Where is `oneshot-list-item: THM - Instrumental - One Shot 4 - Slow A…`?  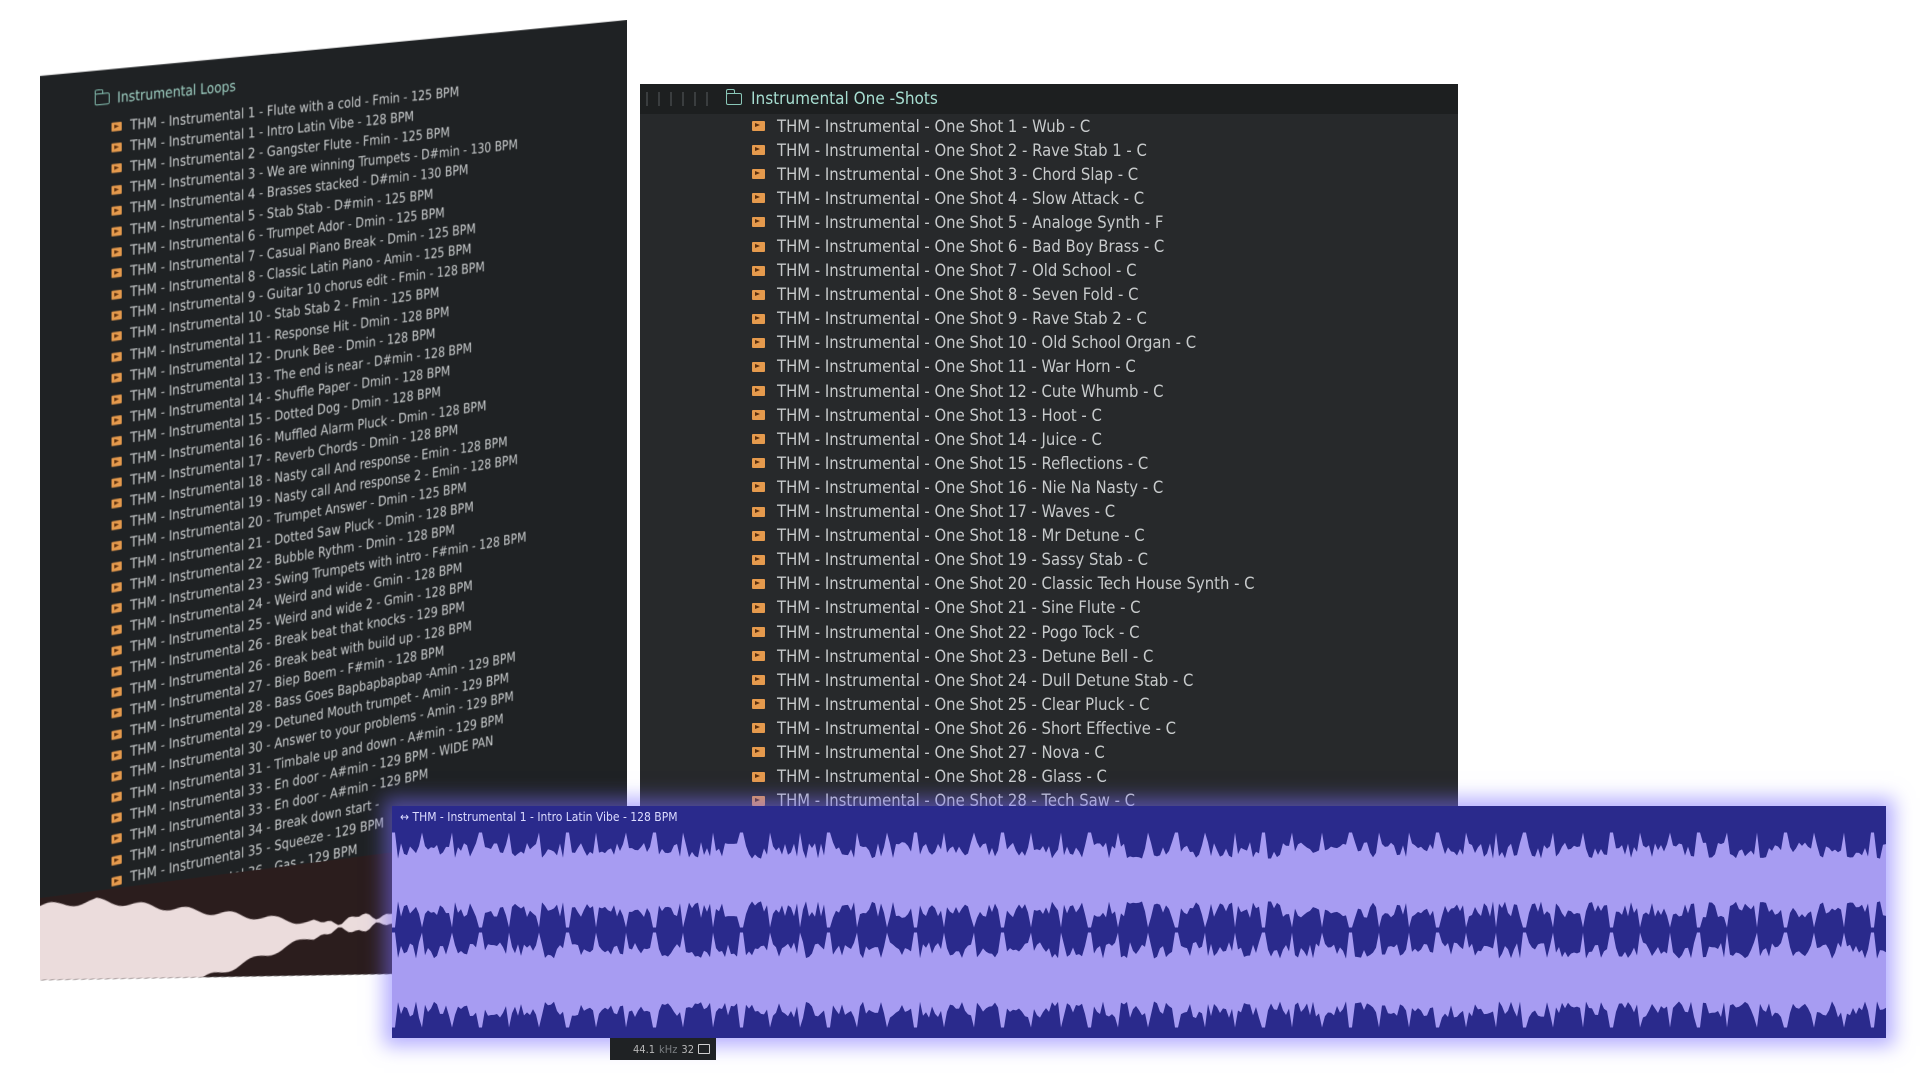
oneshot-list-item: THM - Instrumental - One Shot 4 - Slow A… is located at coordinates (1003, 198).